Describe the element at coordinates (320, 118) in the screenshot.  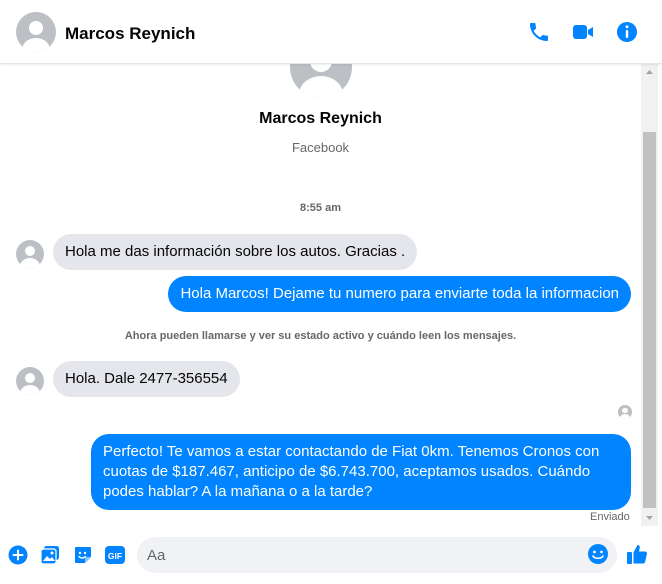
I see `profile-name: Marcos Reynich` at that location.